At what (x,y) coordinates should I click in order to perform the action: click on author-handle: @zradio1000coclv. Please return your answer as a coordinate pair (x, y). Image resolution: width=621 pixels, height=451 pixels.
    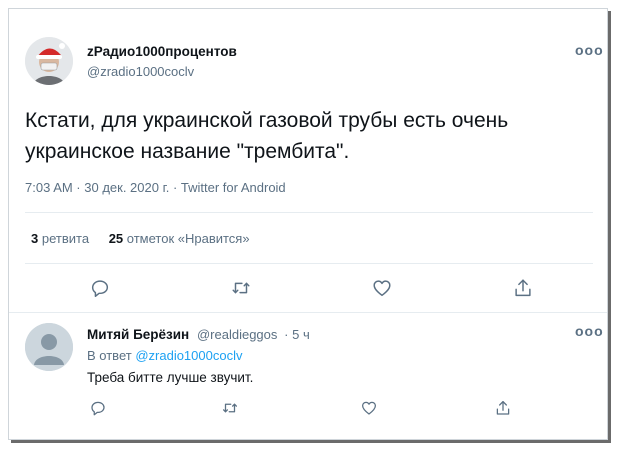
    Looking at the image, I should click on (140, 71).